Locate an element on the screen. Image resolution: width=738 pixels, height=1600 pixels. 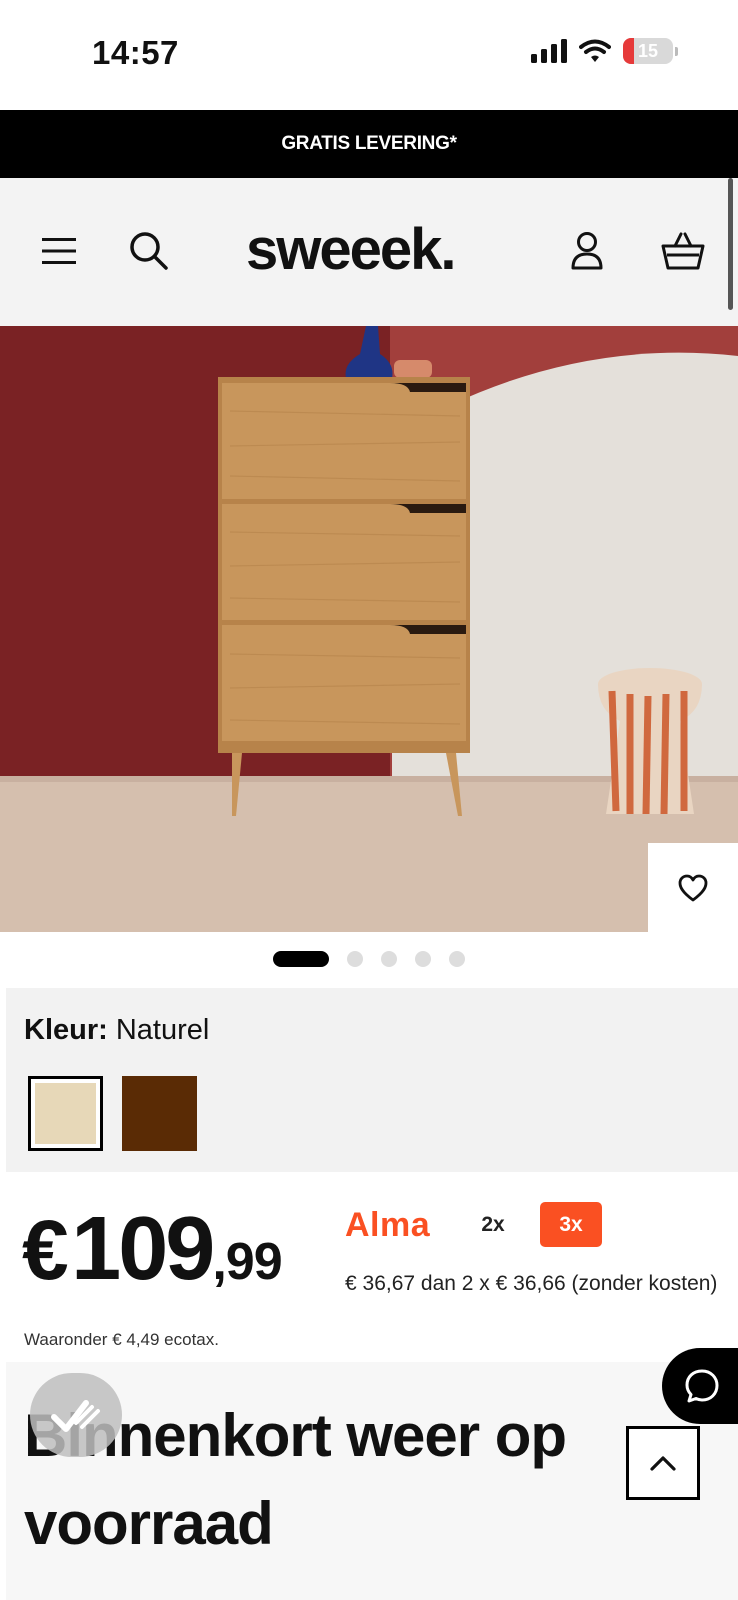
alma-installment-info: € 36,67 dan 2 x € 36,66 (zonder kosten) is located at coordinates (531, 1283).